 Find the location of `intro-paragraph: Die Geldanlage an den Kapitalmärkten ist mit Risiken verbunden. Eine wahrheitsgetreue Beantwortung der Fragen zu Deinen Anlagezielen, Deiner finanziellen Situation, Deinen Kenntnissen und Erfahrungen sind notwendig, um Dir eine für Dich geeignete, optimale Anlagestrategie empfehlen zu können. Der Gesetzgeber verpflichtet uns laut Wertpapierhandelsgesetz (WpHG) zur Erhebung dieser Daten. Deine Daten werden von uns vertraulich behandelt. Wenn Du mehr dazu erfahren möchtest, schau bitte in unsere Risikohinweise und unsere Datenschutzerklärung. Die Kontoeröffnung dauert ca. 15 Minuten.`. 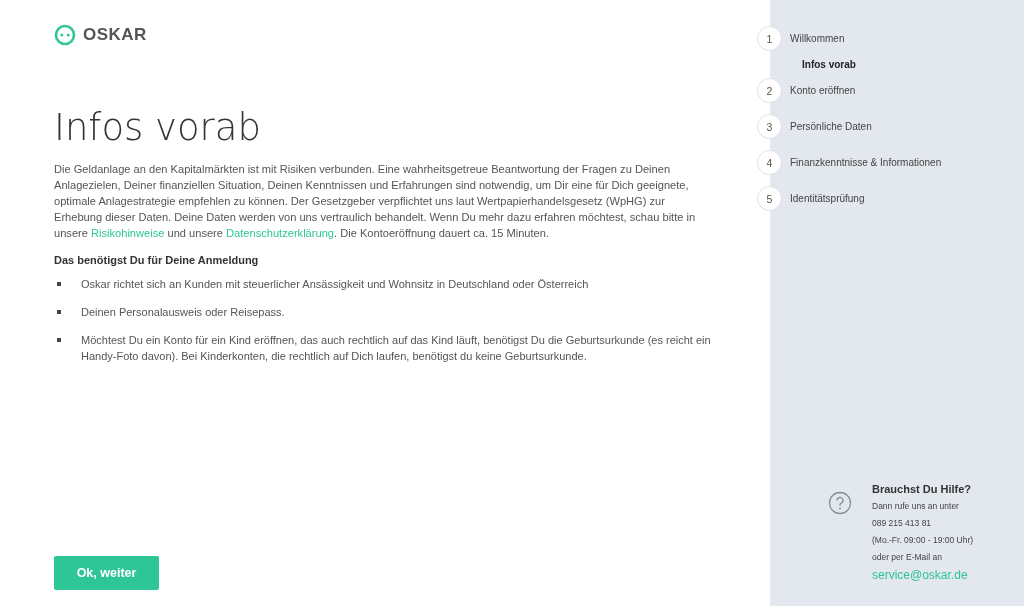

intro-paragraph: Die Geldanlage an den Kapitalmärkten ist mit Risiken verbunden. Eine wahrheitsgetreue Beantwortung der Fragen zu Deinen Anlagezielen, Deiner finanziellen Situation, Deinen Kenntnissen und Erfahrungen sind notwendig, um Dir eine für Dich geeignete, optimale Anlagestrategie empfehlen zu können. Der Gesetzgeber verpflichtet uns laut Wertpapierhandelsgesetz (WpHG) zur Erhebung dieser Daten. Deine Daten werden von uns vertraulich behandelt. Wenn Du mehr dazu erfahren möchtest, schau bitte in unsere Risikohinweise und unsere Datenschutzerklärung. Die Kontoeröffnung dauert ca. 15 Minuten. is located at coordinates (375, 202).